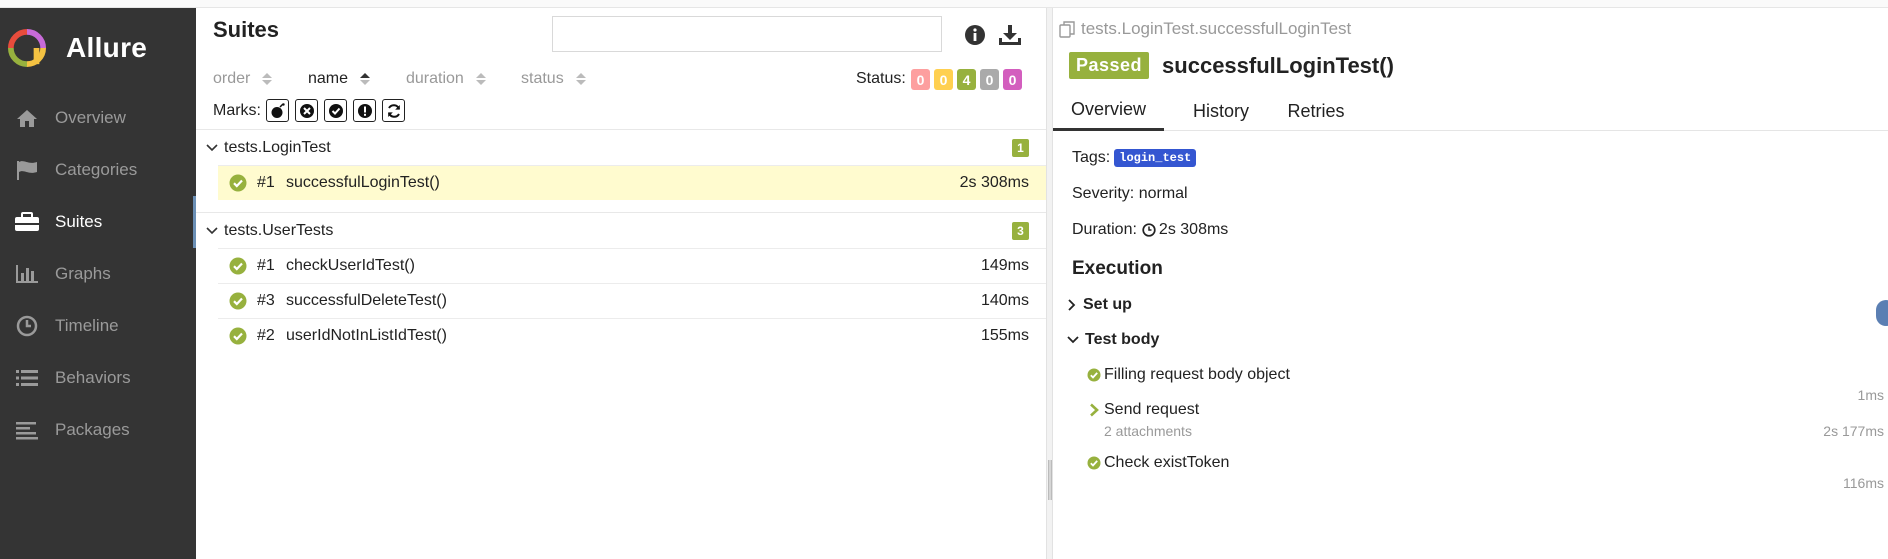  Describe the element at coordinates (1197, 374) in the screenshot. I see `step-name: Filling request body object` at that location.